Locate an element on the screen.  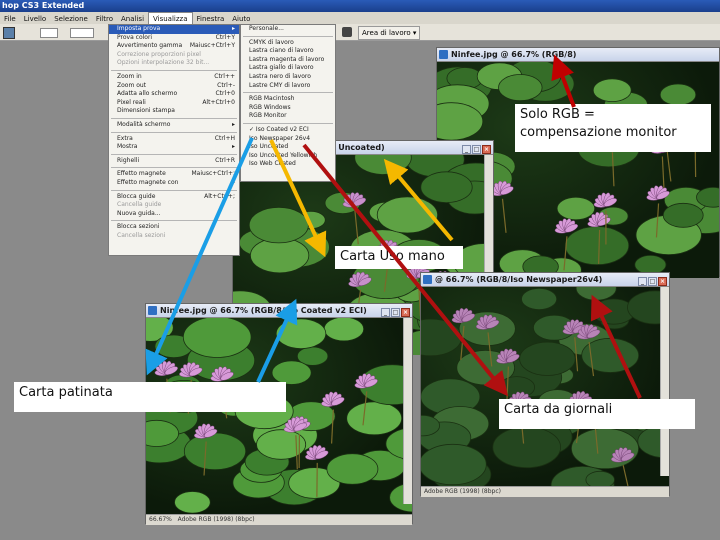
view-menu-item: Zoom in Ctrl++ is located at coordinates (174, 77).